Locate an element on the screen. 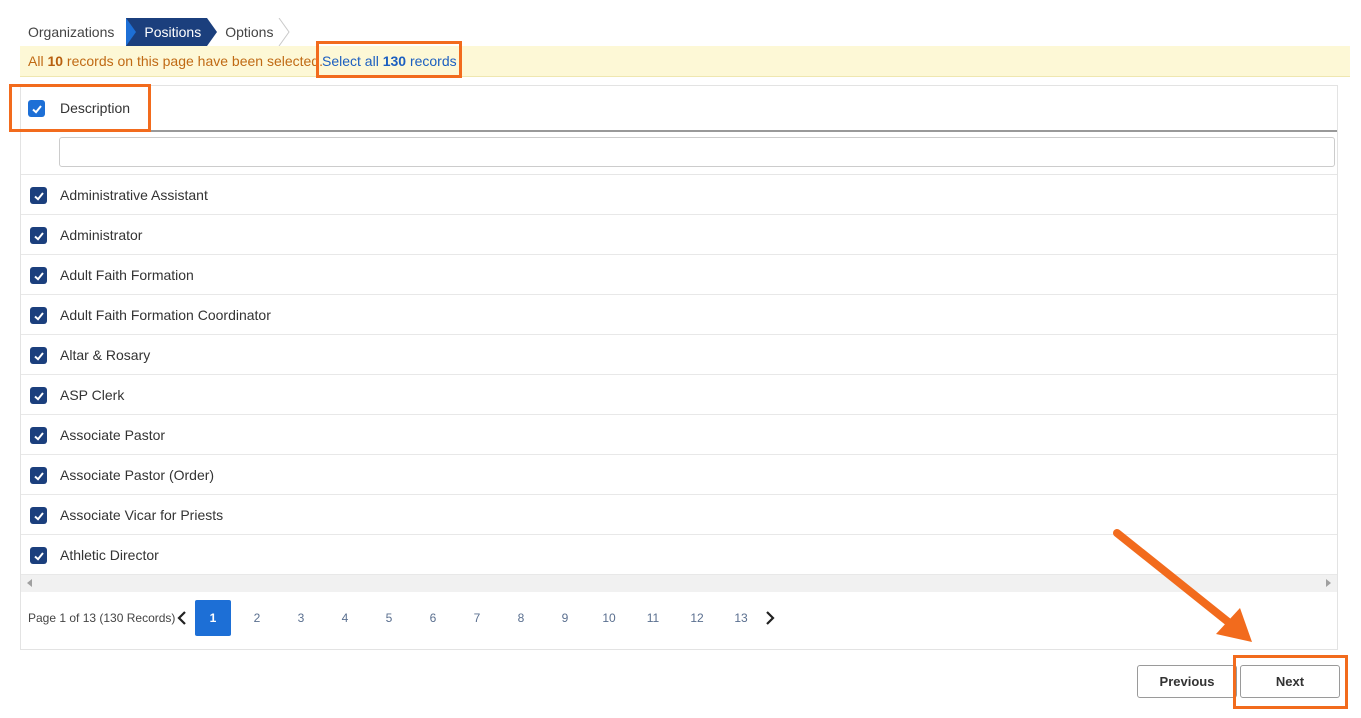 The width and height of the screenshot is (1361, 718). page-5-button: 5 is located at coordinates (389, 618).